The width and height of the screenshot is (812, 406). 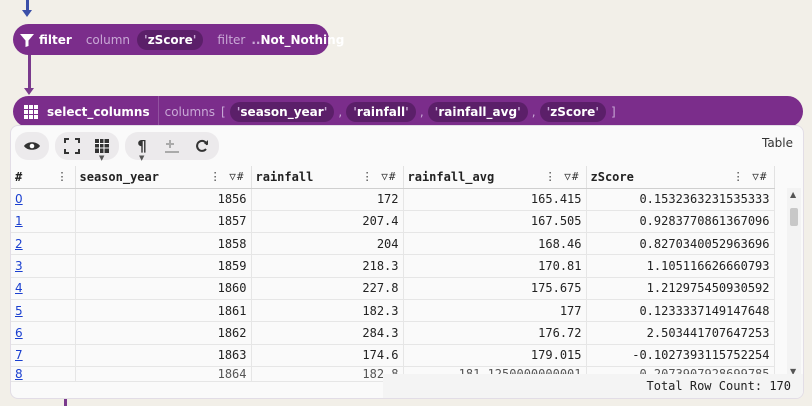 I want to click on cell-zscore: 0.1532363231535333, so click(x=680, y=199).